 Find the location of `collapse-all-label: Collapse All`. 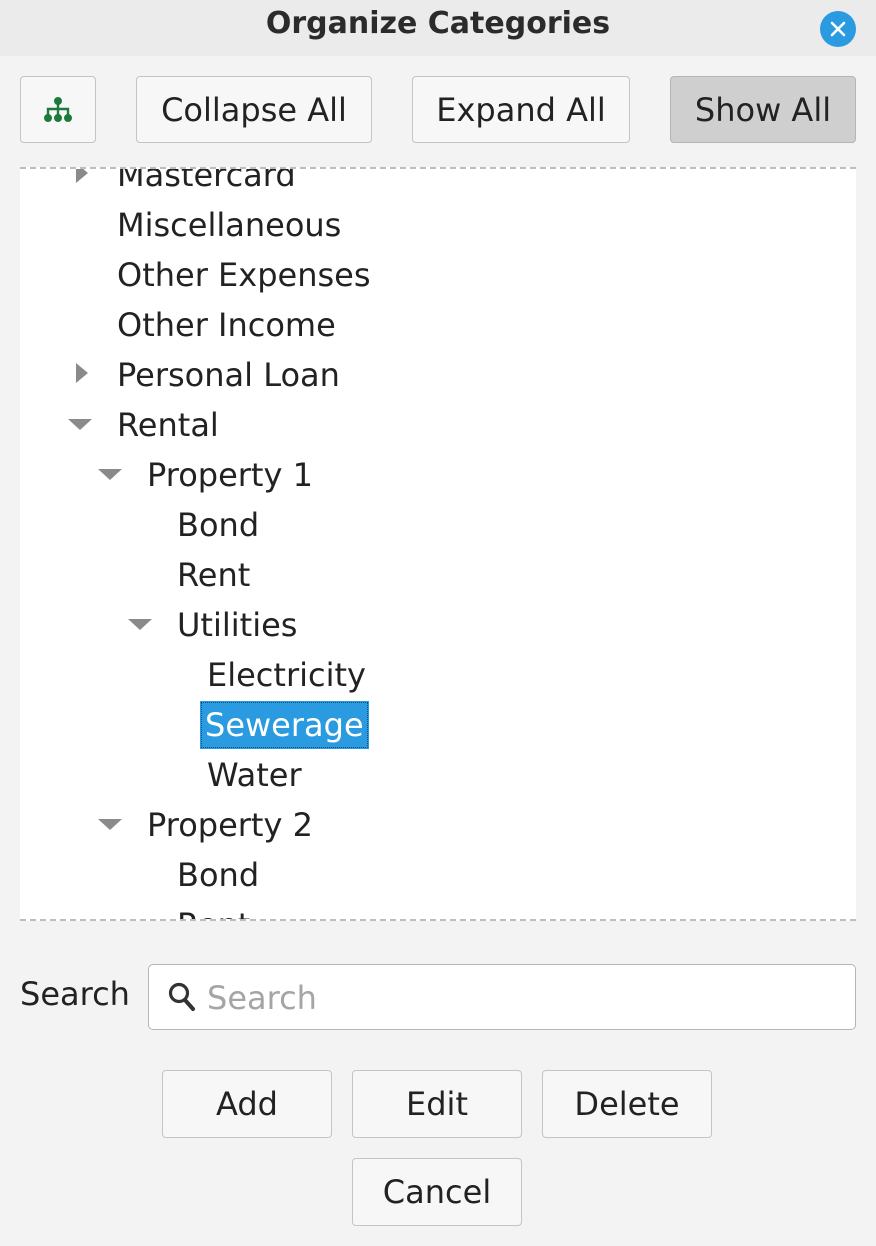

collapse-all-label: Collapse All is located at coordinates (254, 109).